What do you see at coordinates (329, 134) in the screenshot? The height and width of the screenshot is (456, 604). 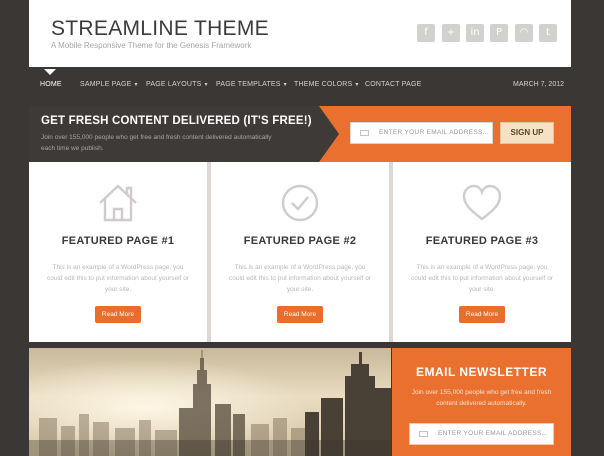 I see `subscribe-arrow` at bounding box center [329, 134].